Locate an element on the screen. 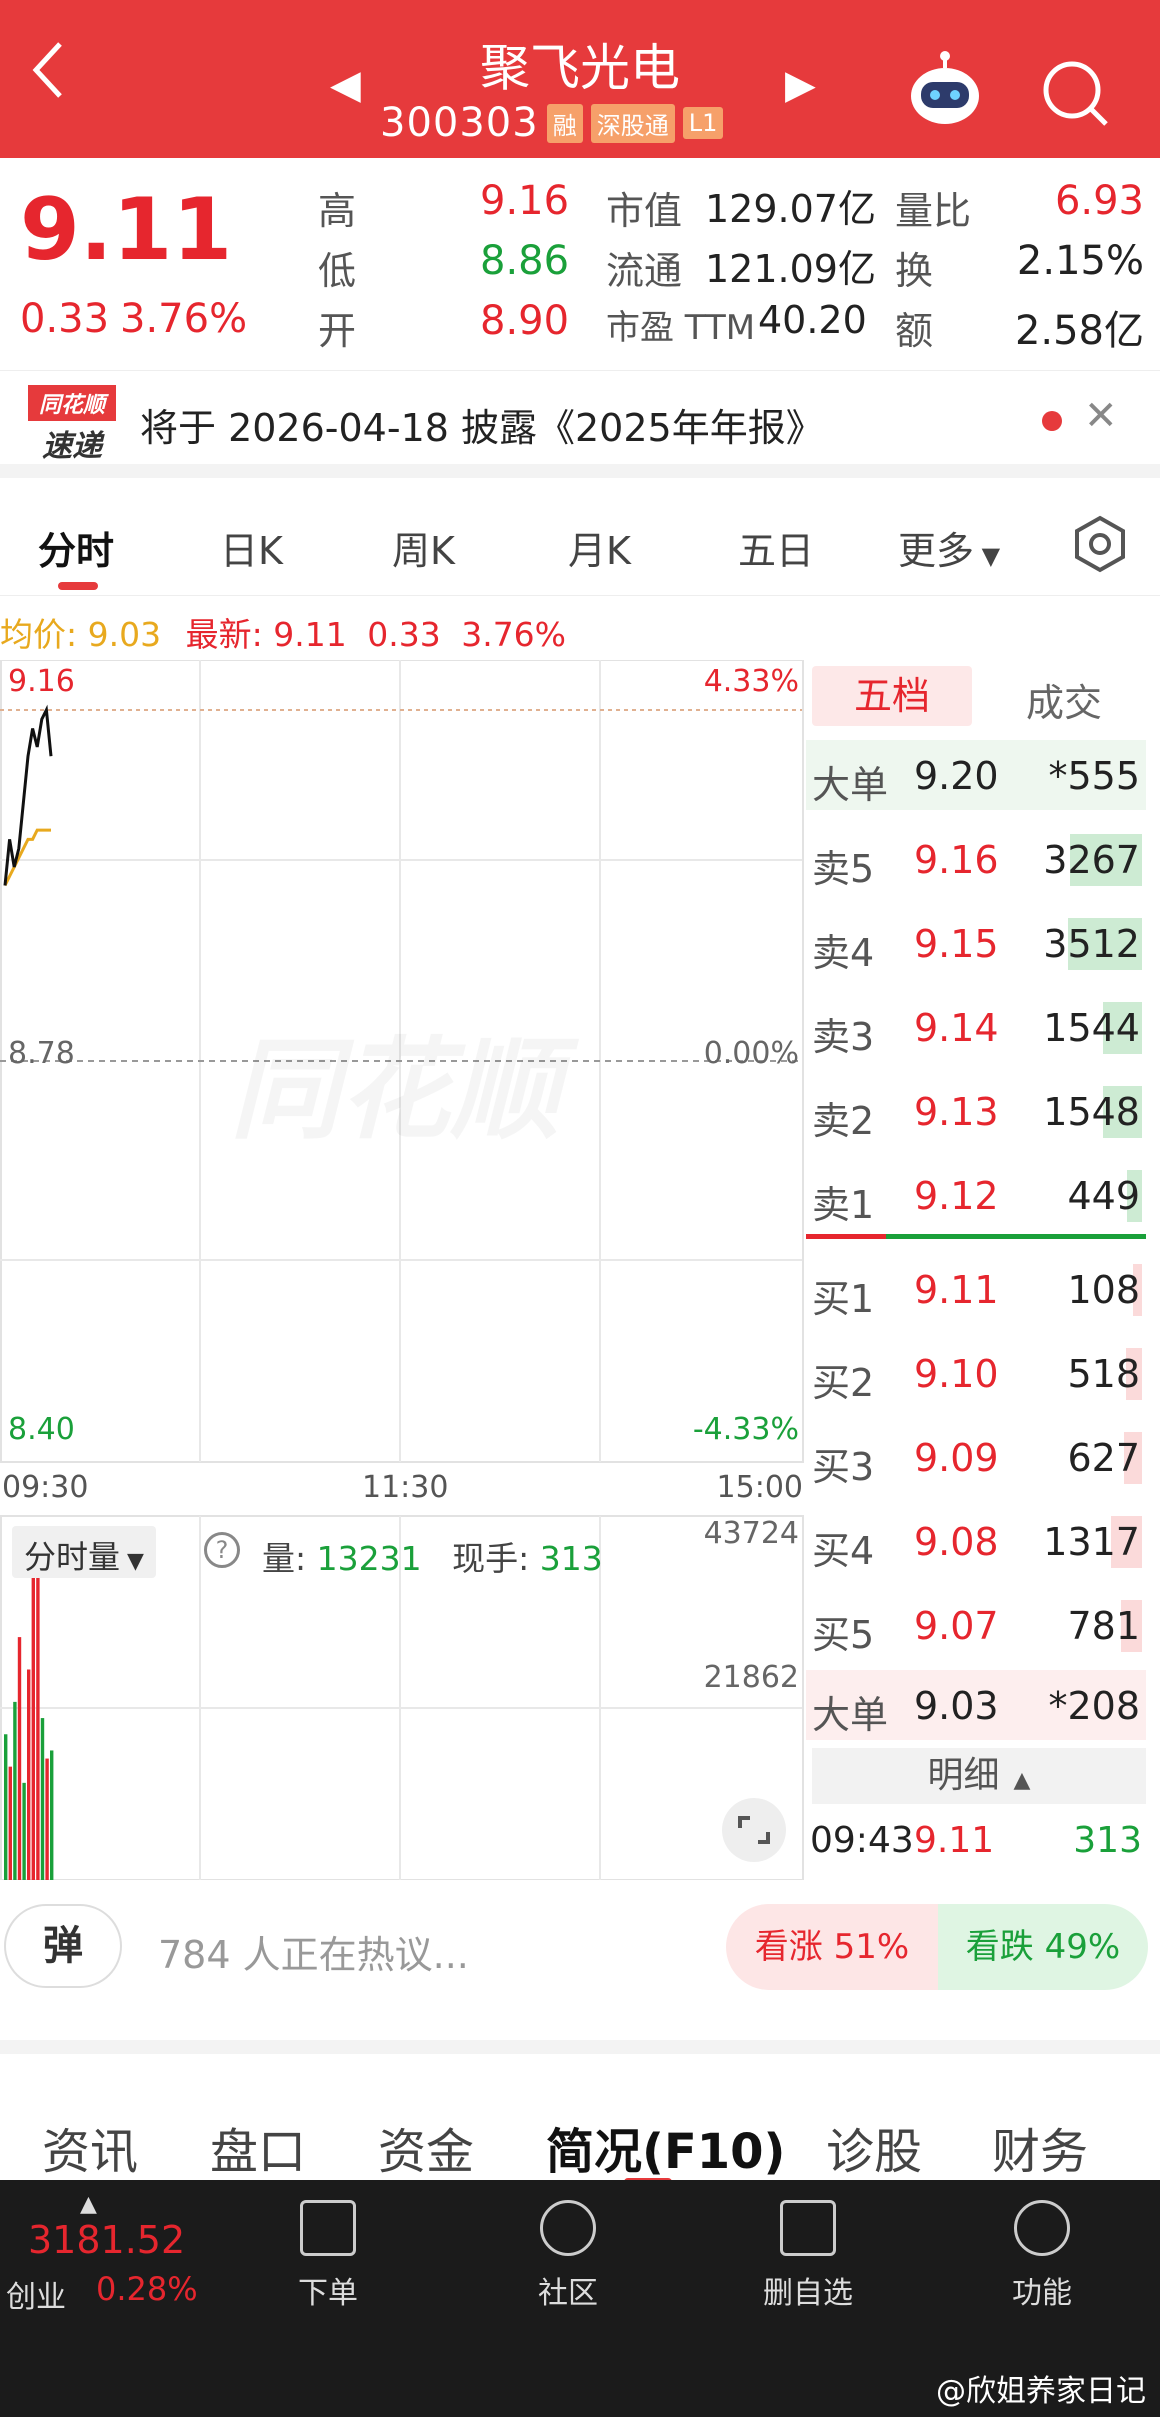 The image size is (1160, 2417). bid-level-price: 9.10 is located at coordinates (956, 1374).